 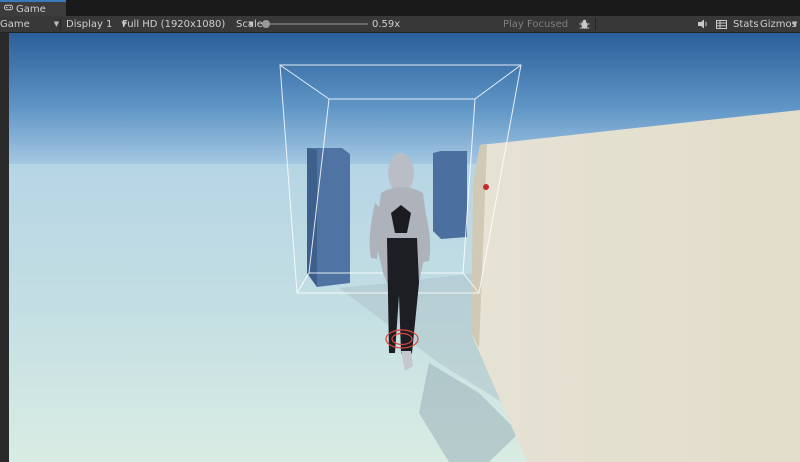 What do you see at coordinates (450, 195) in the screenshot?
I see `pillar-right` at bounding box center [450, 195].